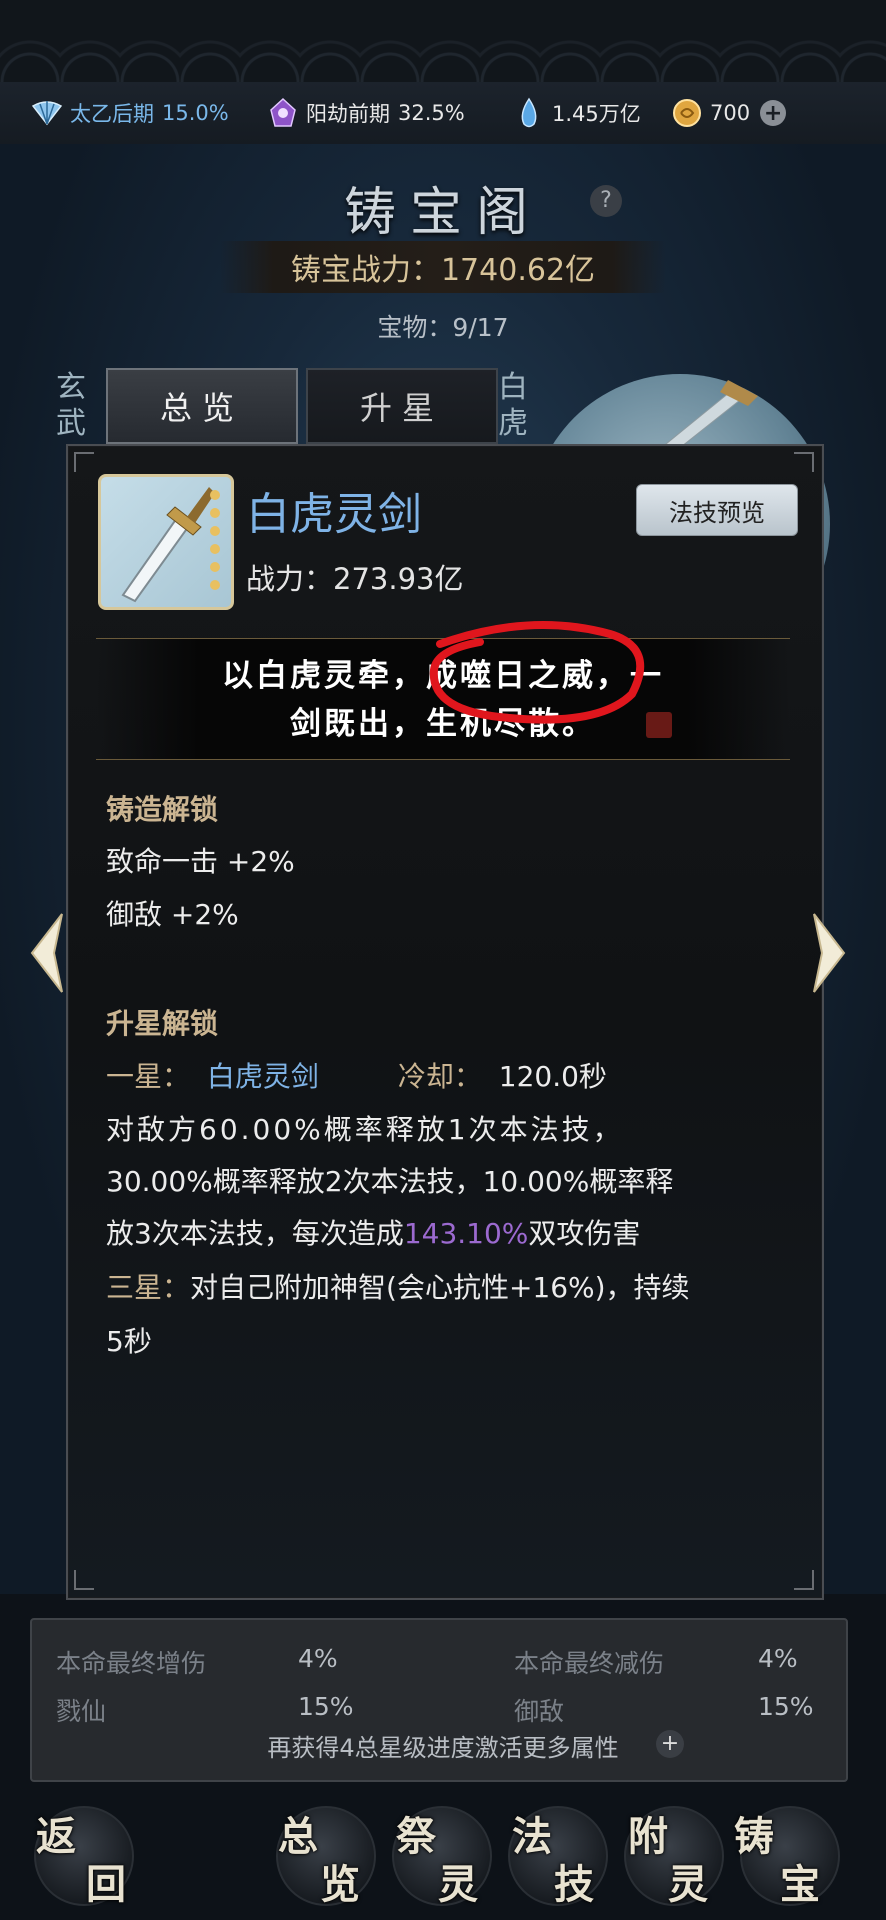 The width and height of the screenshot is (886, 1920). I want to click on treasure-count: 宝物：9/17, so click(443, 327).